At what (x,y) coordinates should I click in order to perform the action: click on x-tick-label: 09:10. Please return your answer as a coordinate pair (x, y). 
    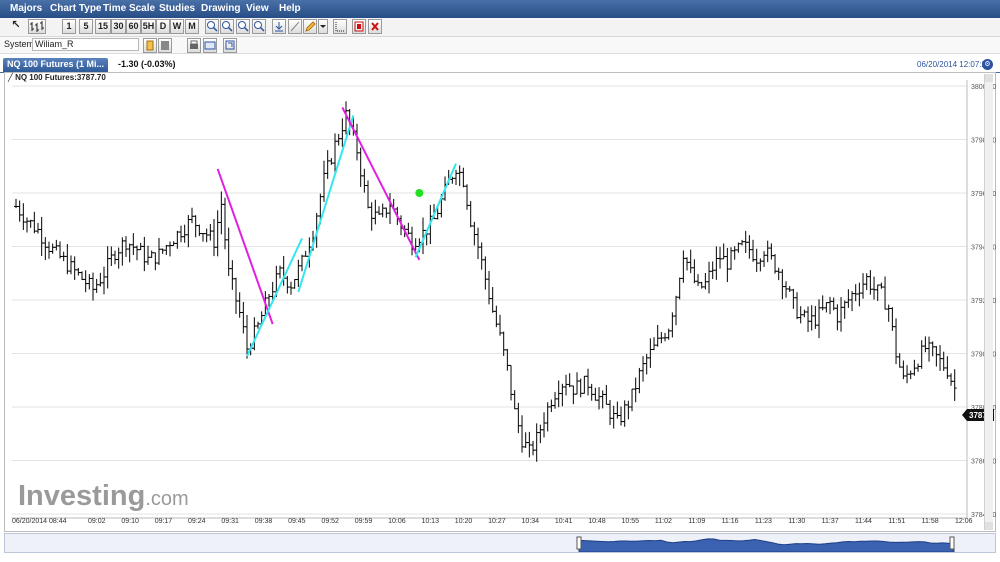
    Looking at the image, I should click on (130, 521).